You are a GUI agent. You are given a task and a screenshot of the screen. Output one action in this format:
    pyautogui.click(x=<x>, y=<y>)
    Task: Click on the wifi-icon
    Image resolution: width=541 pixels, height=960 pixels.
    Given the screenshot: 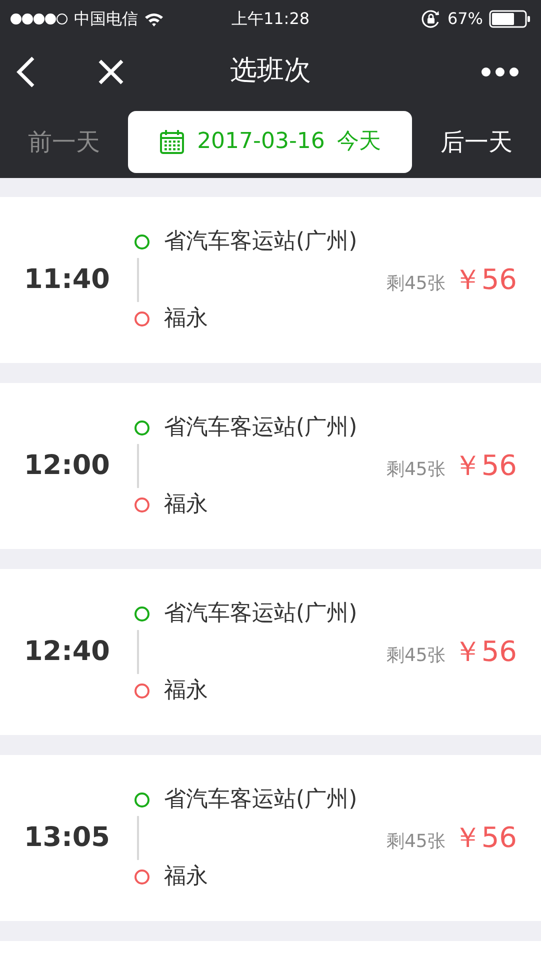 What is the action you would take?
    pyautogui.click(x=154, y=19)
    